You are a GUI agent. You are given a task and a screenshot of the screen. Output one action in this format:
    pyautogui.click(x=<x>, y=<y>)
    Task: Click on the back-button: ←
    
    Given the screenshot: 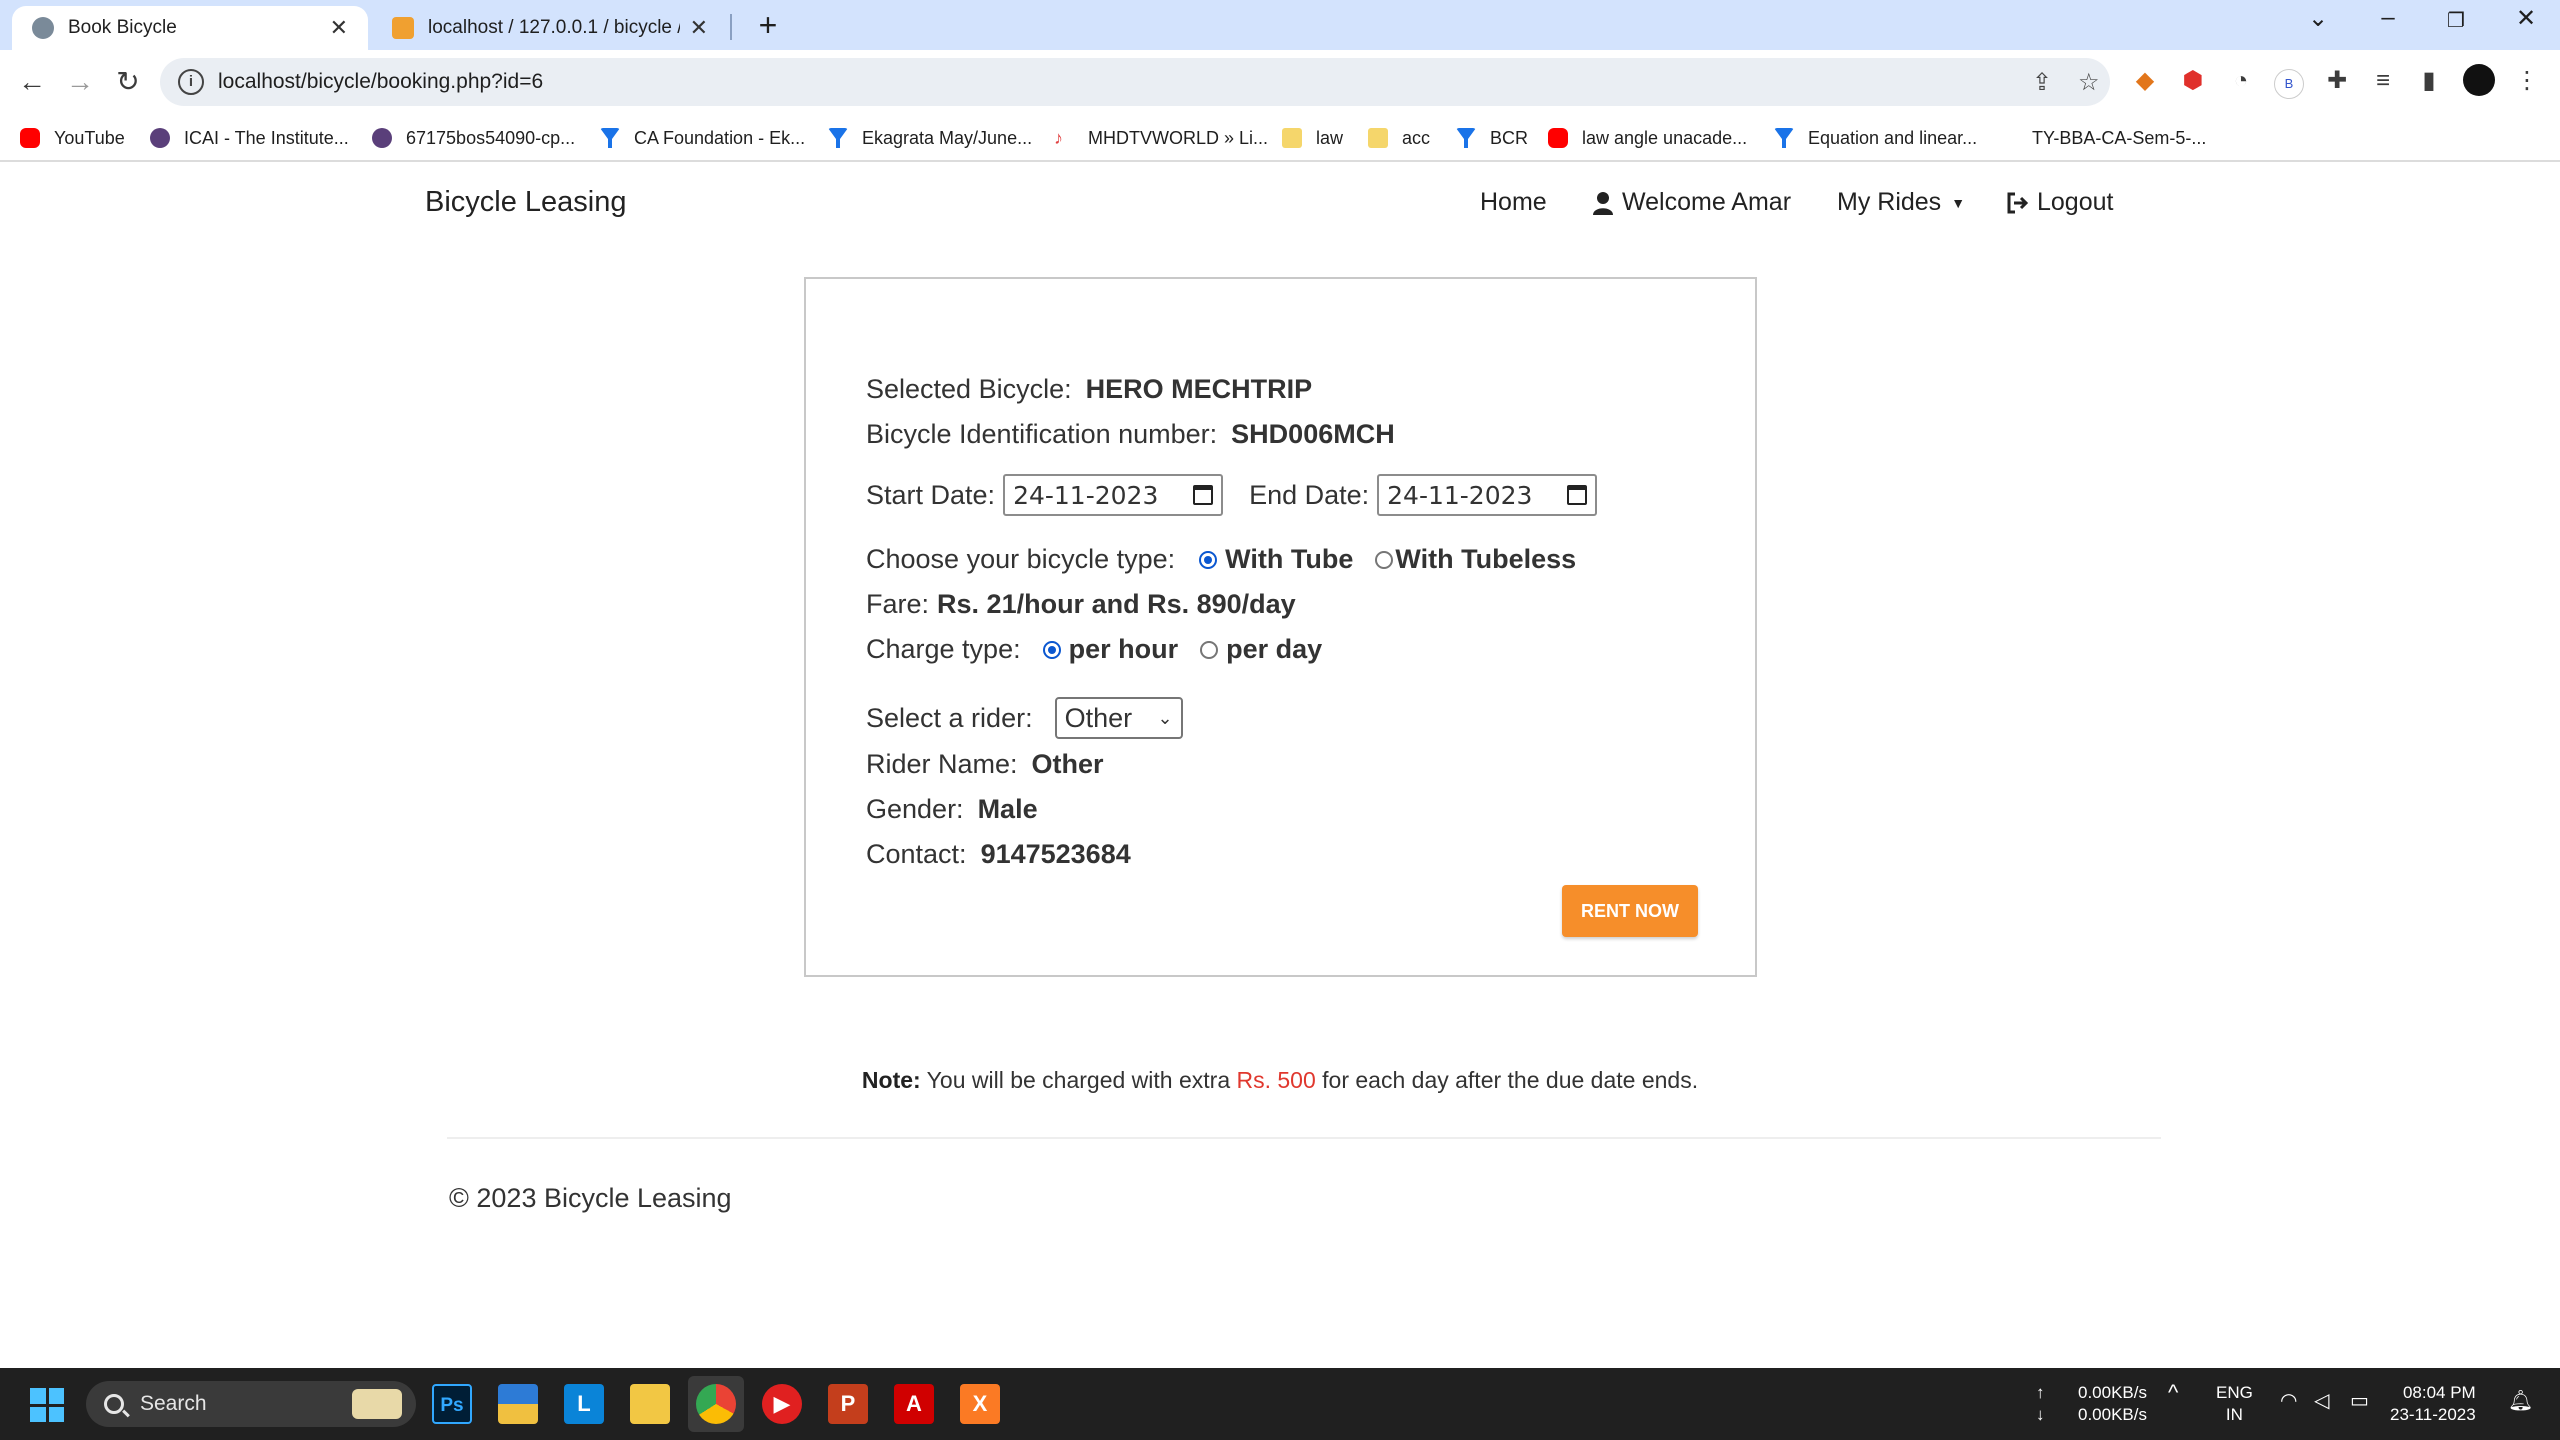 What is the action you would take?
    pyautogui.click(x=32, y=82)
    